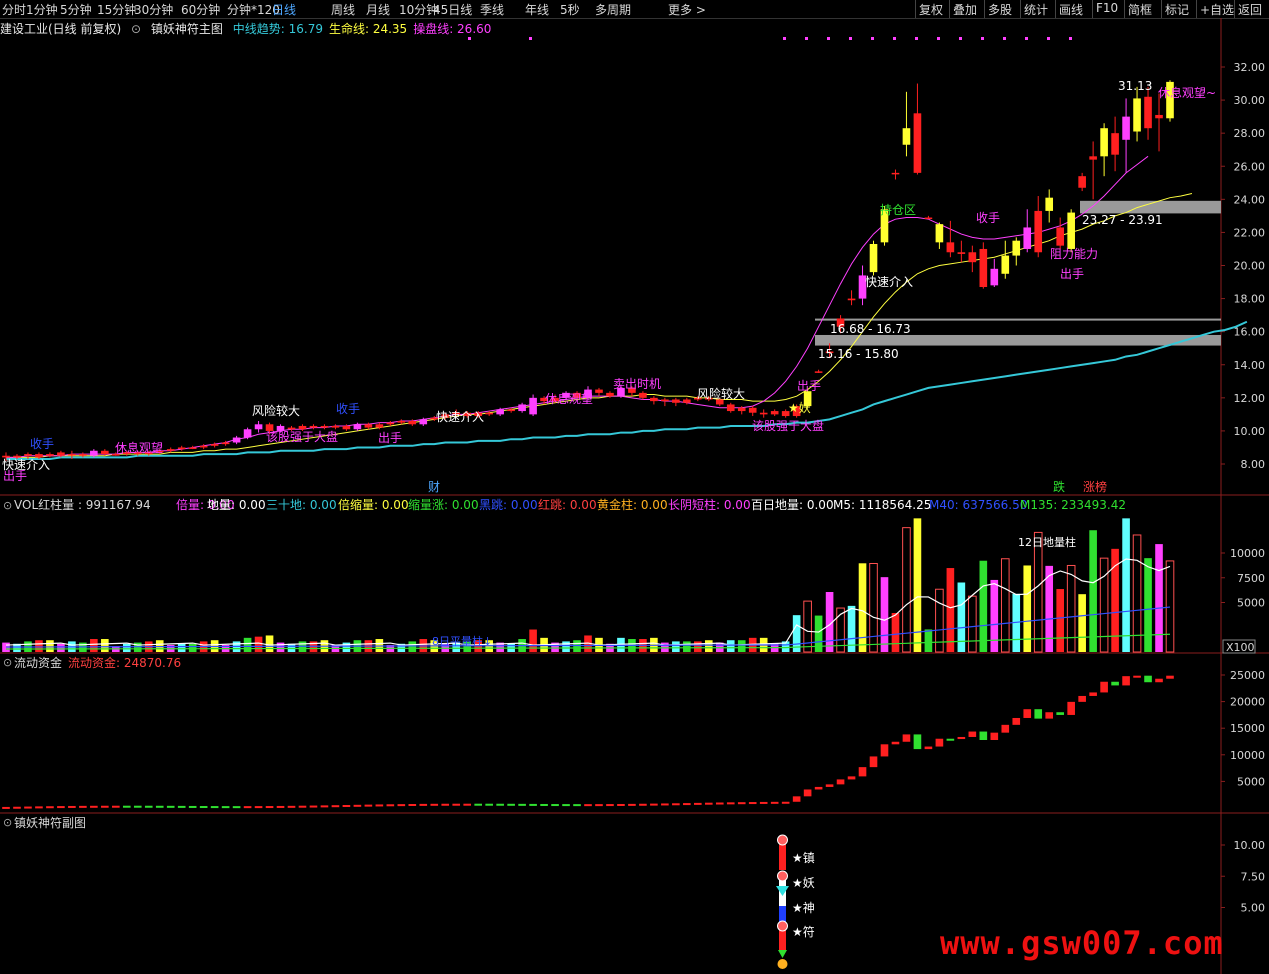  I want to click on signal-arrow-icon, so click(782, 891).